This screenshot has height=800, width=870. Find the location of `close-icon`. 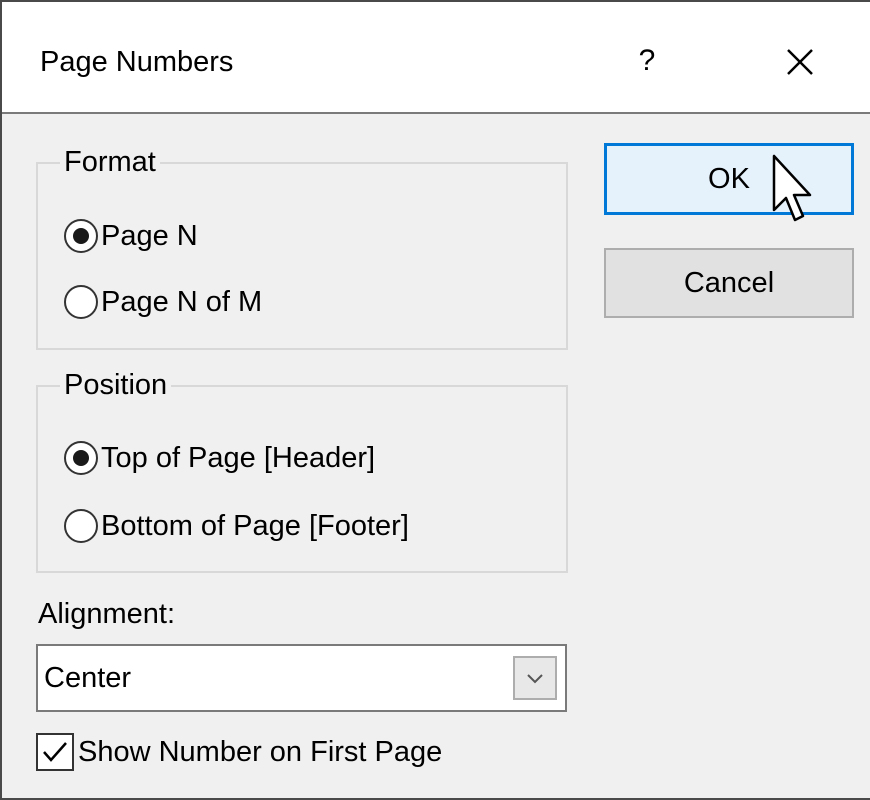

close-icon is located at coordinates (800, 62).